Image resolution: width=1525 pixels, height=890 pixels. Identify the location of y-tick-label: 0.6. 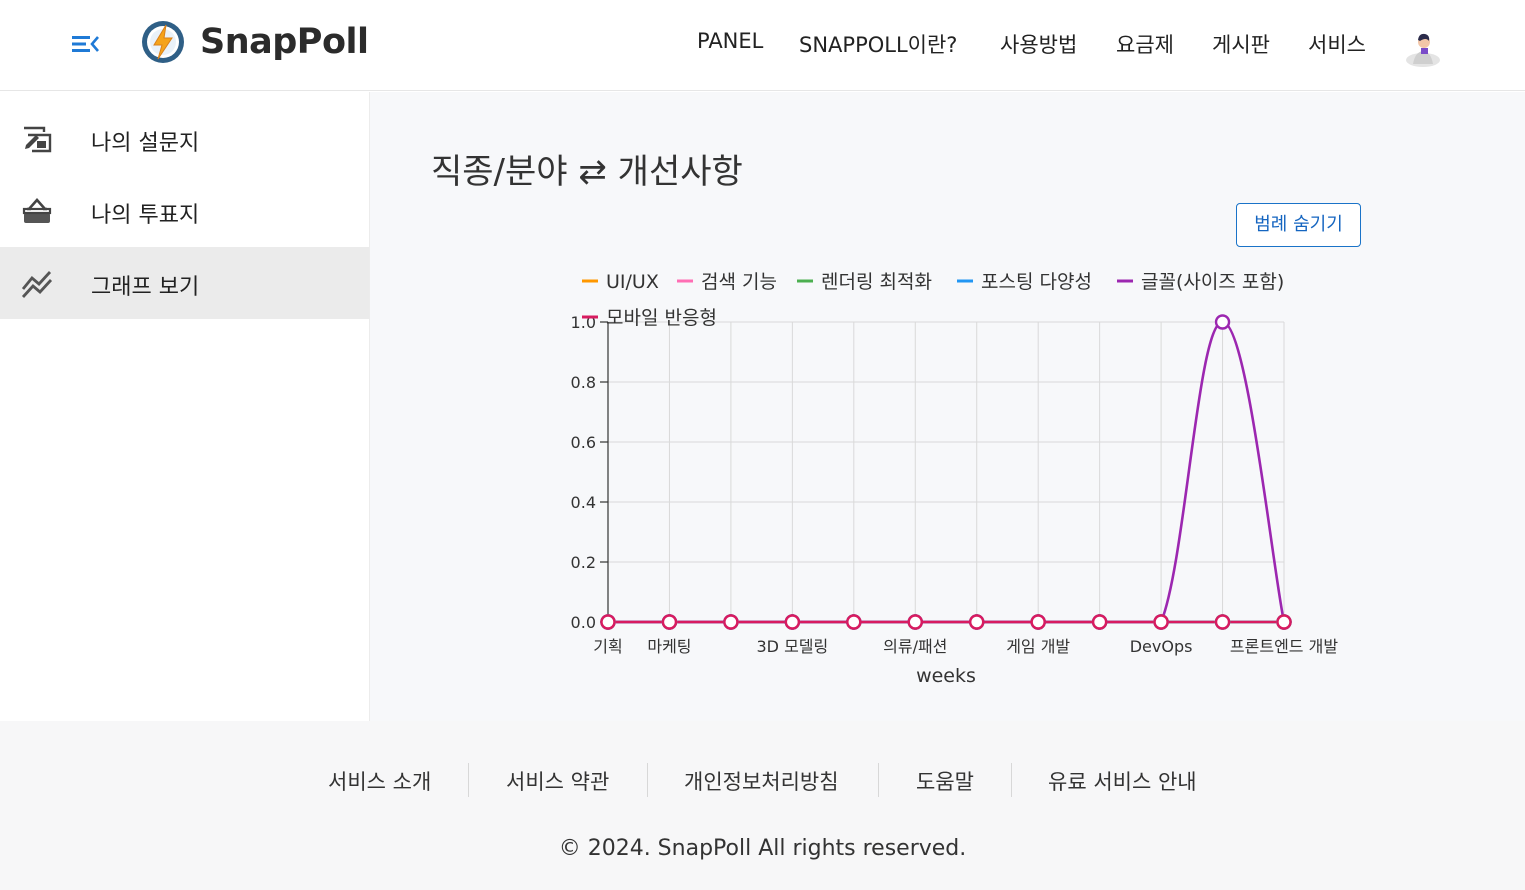
(583, 442).